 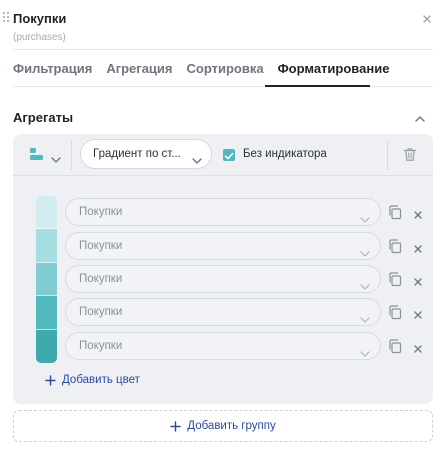 What do you see at coordinates (285, 154) in the screenshot?
I see `no-indicator-label: Без индикатора` at bounding box center [285, 154].